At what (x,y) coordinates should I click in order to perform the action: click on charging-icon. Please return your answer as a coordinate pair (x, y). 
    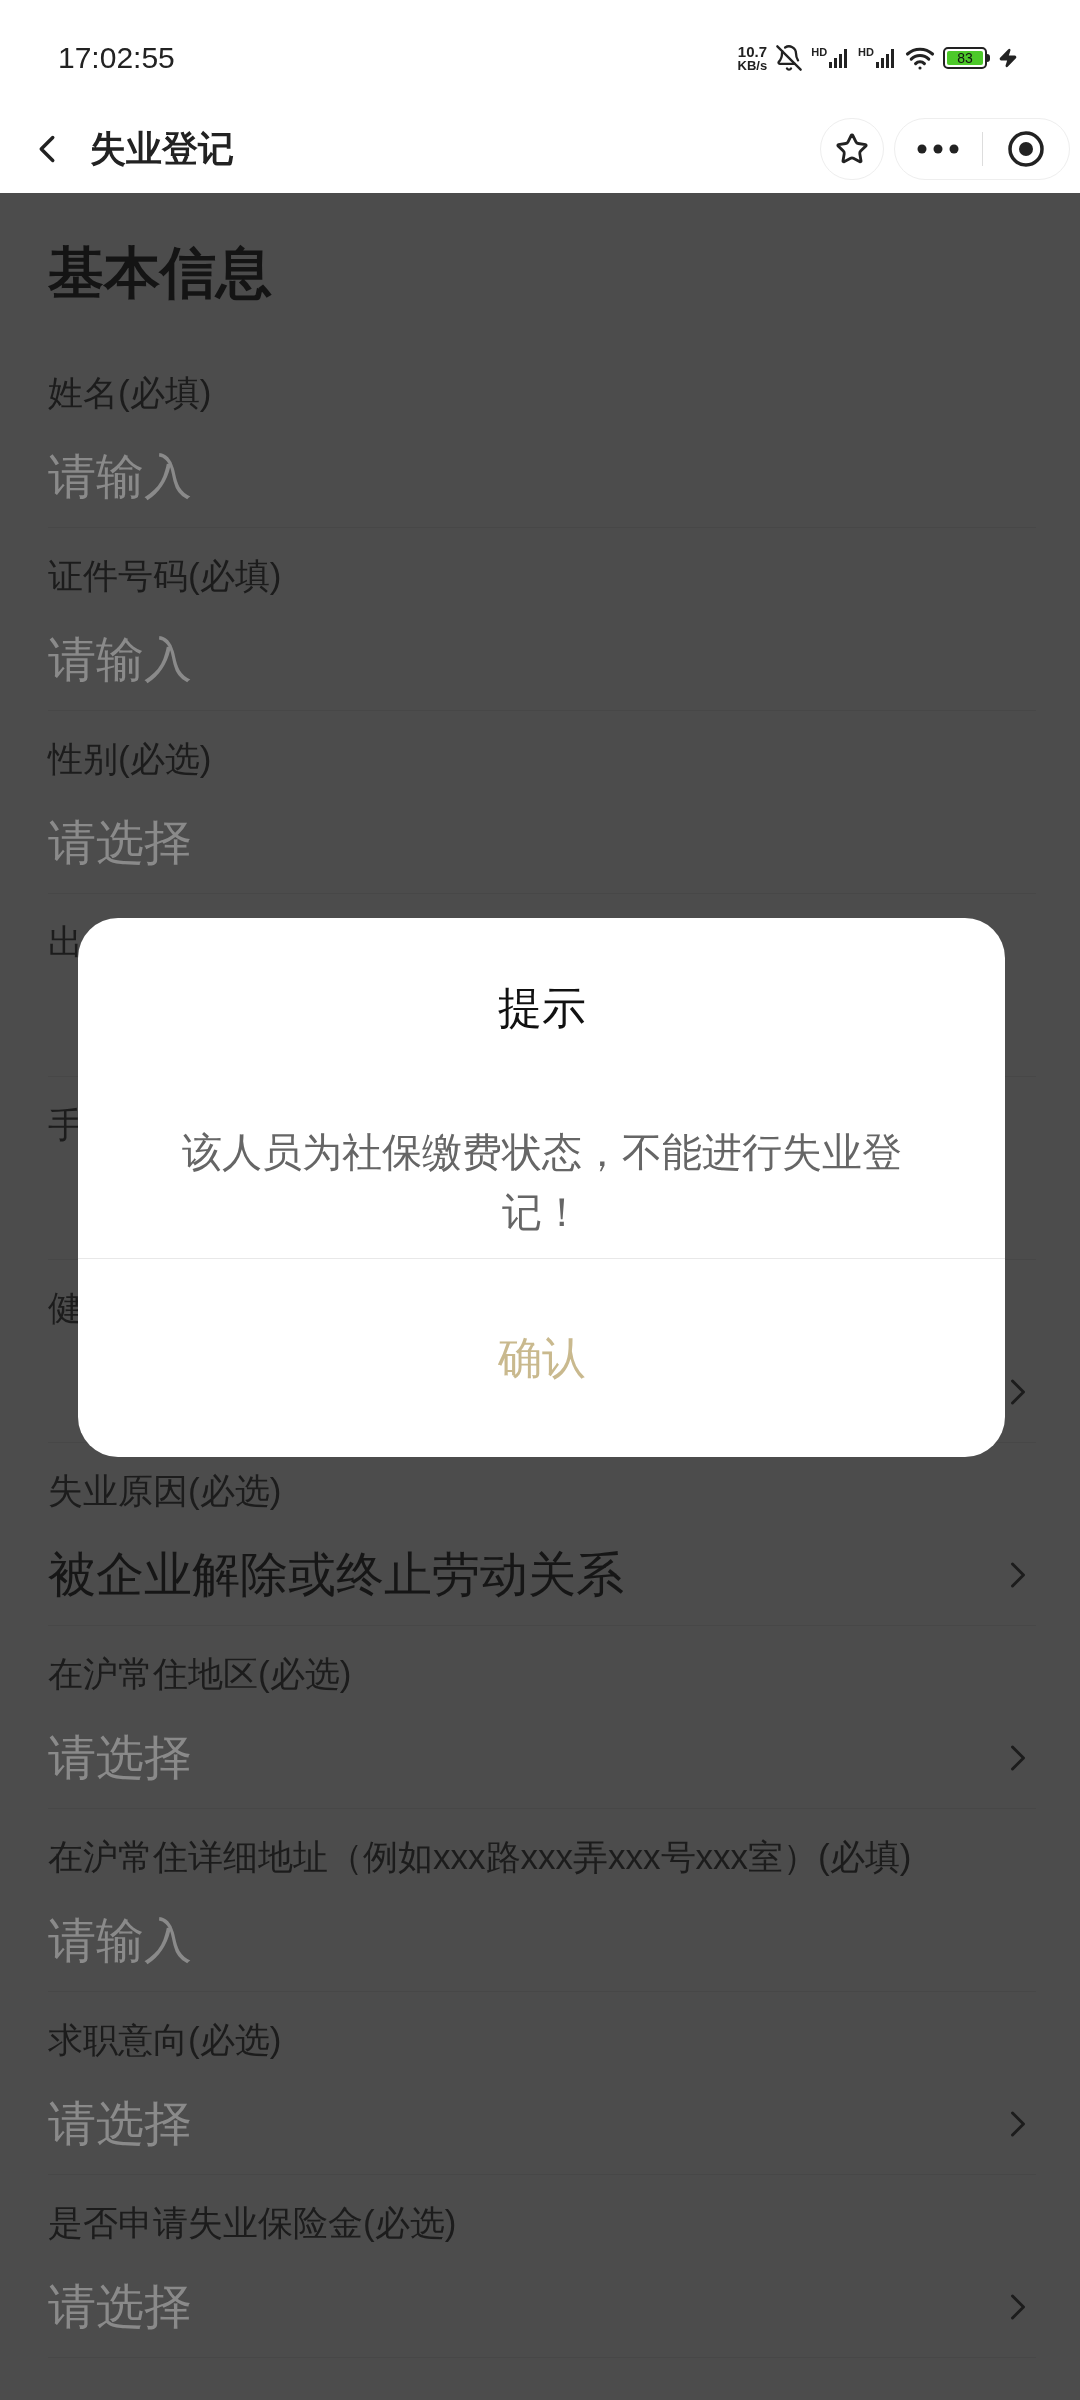
    Looking at the image, I should click on (1008, 57).